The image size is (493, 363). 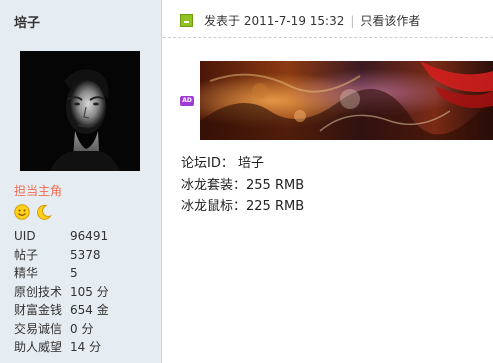 I want to click on stat-value: 5378, so click(x=85, y=255).